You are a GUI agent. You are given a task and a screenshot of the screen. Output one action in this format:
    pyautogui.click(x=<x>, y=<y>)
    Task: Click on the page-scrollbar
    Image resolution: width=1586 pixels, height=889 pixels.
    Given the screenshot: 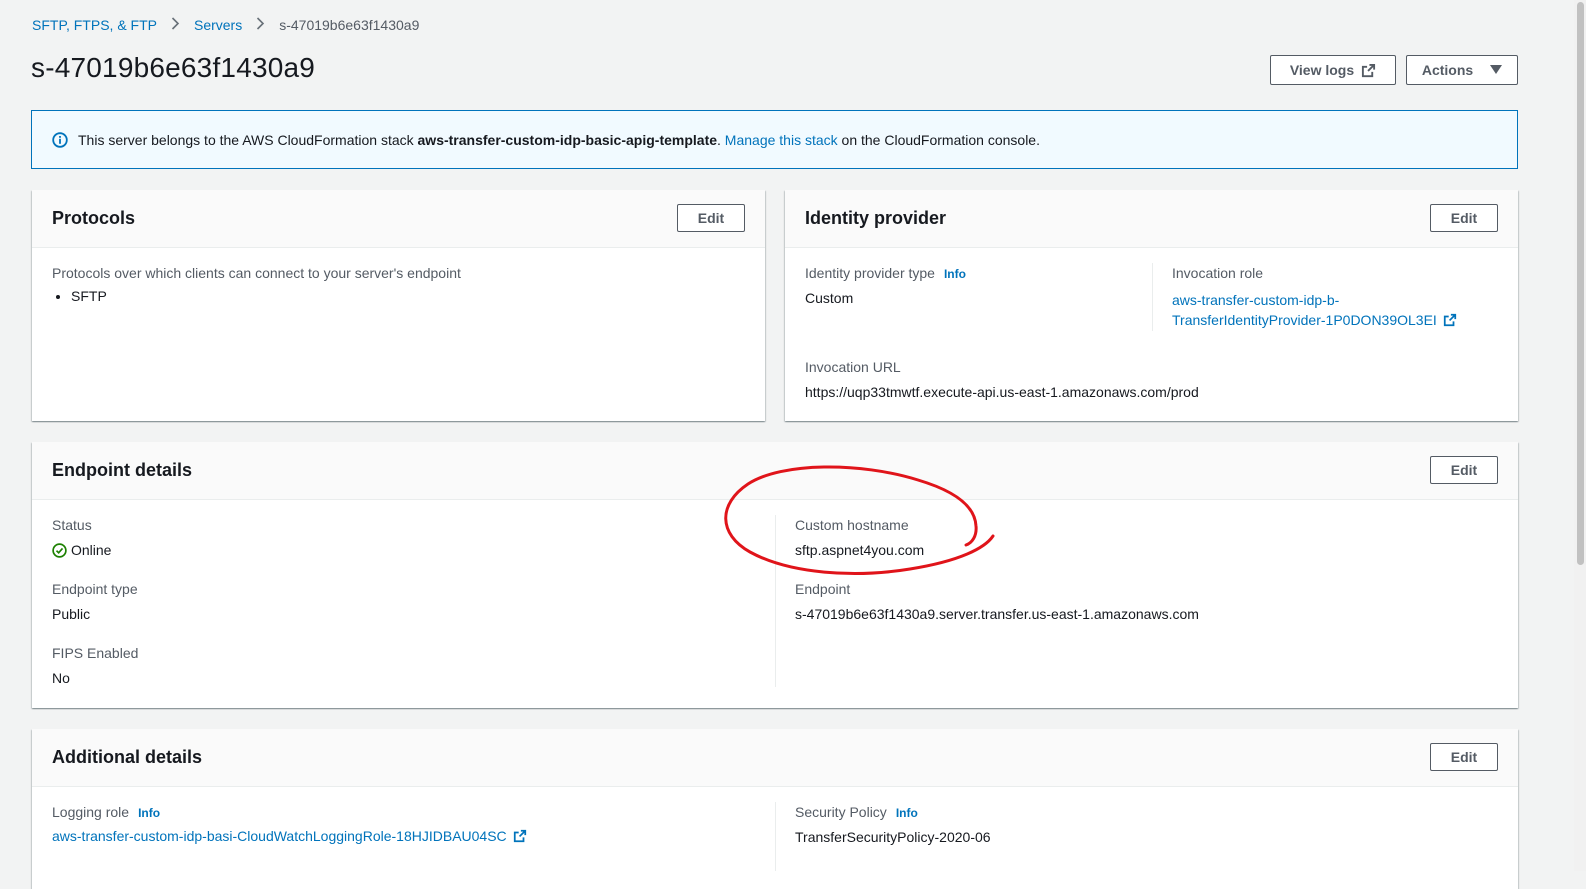 What is the action you would take?
    pyautogui.click(x=1580, y=435)
    